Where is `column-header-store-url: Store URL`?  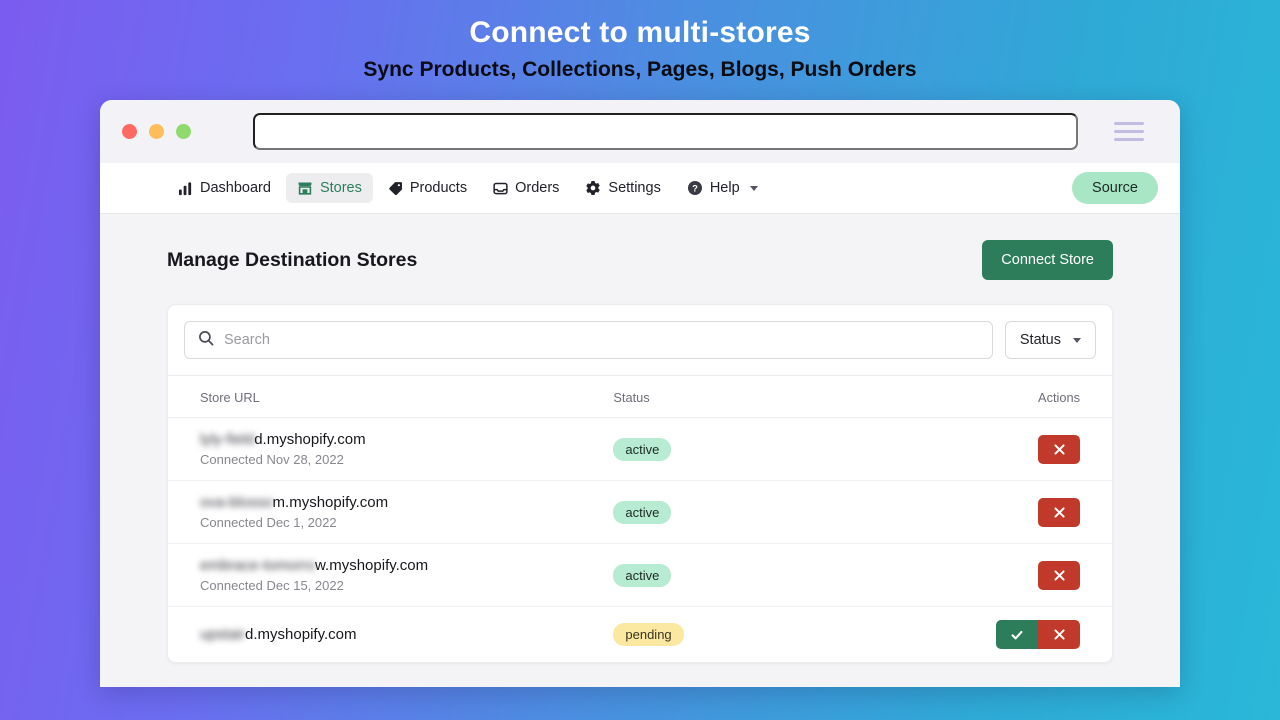
column-header-store-url: Store URL is located at coordinates (391, 397).